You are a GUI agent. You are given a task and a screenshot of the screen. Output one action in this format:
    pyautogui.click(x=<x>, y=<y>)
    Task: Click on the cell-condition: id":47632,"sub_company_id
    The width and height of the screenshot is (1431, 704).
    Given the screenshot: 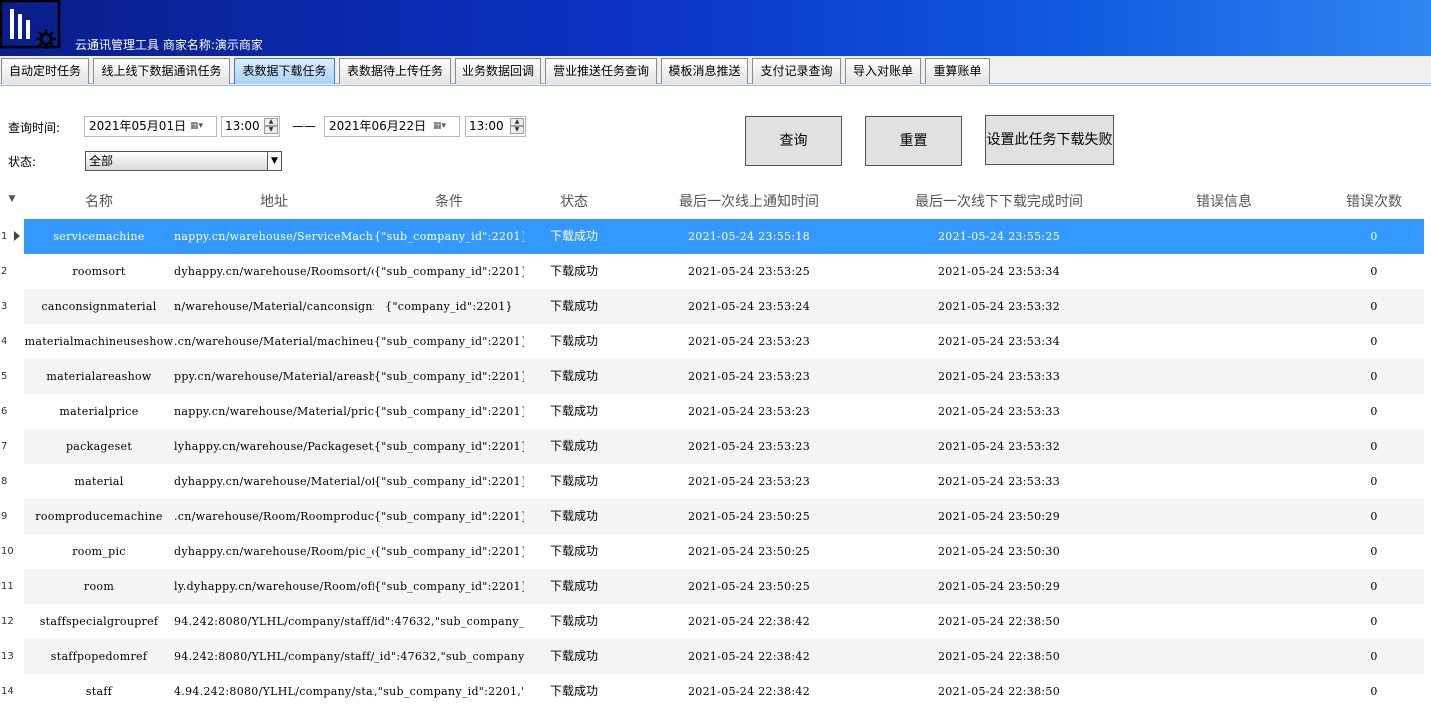 What is the action you would take?
    pyautogui.click(x=449, y=621)
    